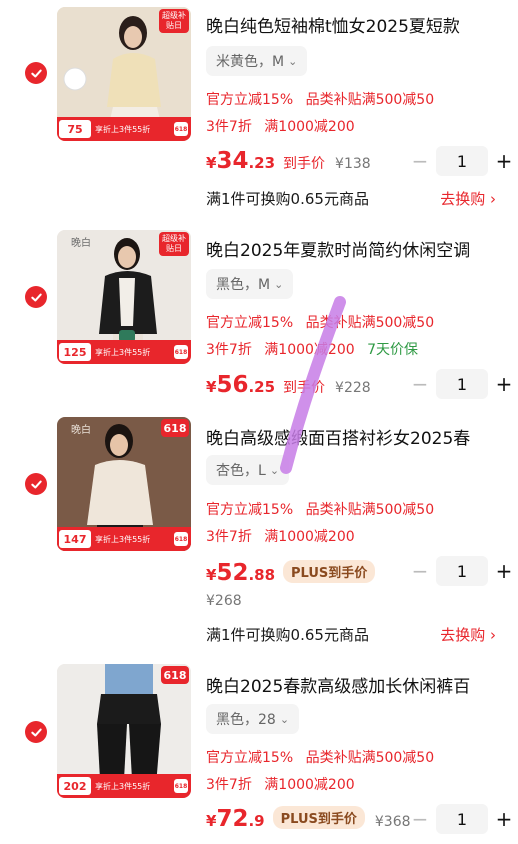 The width and height of the screenshot is (518, 844). I want to click on original-price: ¥138, so click(353, 164).